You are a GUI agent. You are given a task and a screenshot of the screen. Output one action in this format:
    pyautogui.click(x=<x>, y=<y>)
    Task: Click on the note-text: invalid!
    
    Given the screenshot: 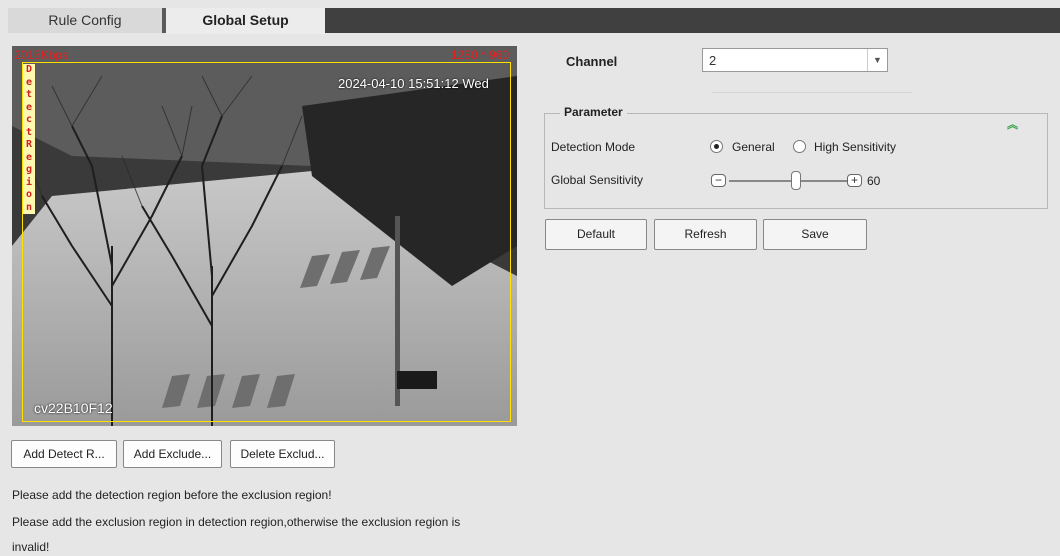 What is the action you would take?
    pyautogui.click(x=31, y=547)
    